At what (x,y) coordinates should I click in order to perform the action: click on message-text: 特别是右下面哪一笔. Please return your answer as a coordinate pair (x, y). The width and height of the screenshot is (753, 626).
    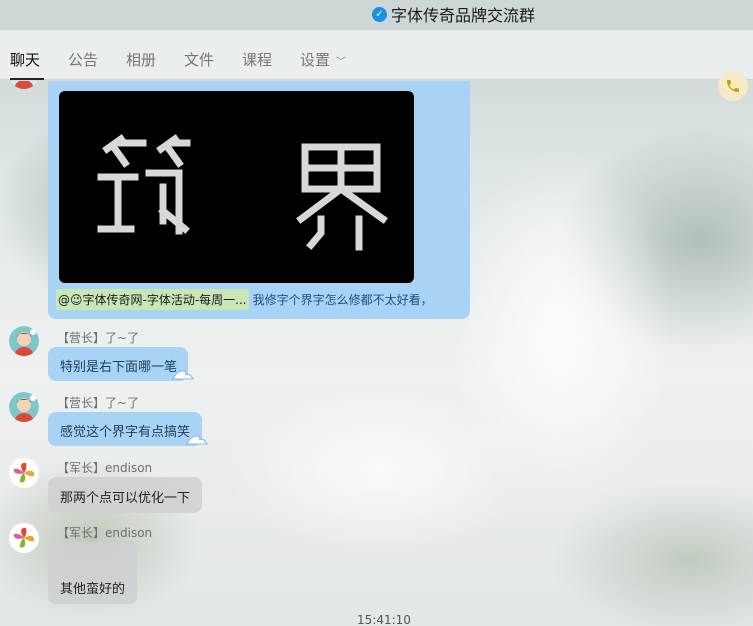
    Looking at the image, I should click on (119, 367).